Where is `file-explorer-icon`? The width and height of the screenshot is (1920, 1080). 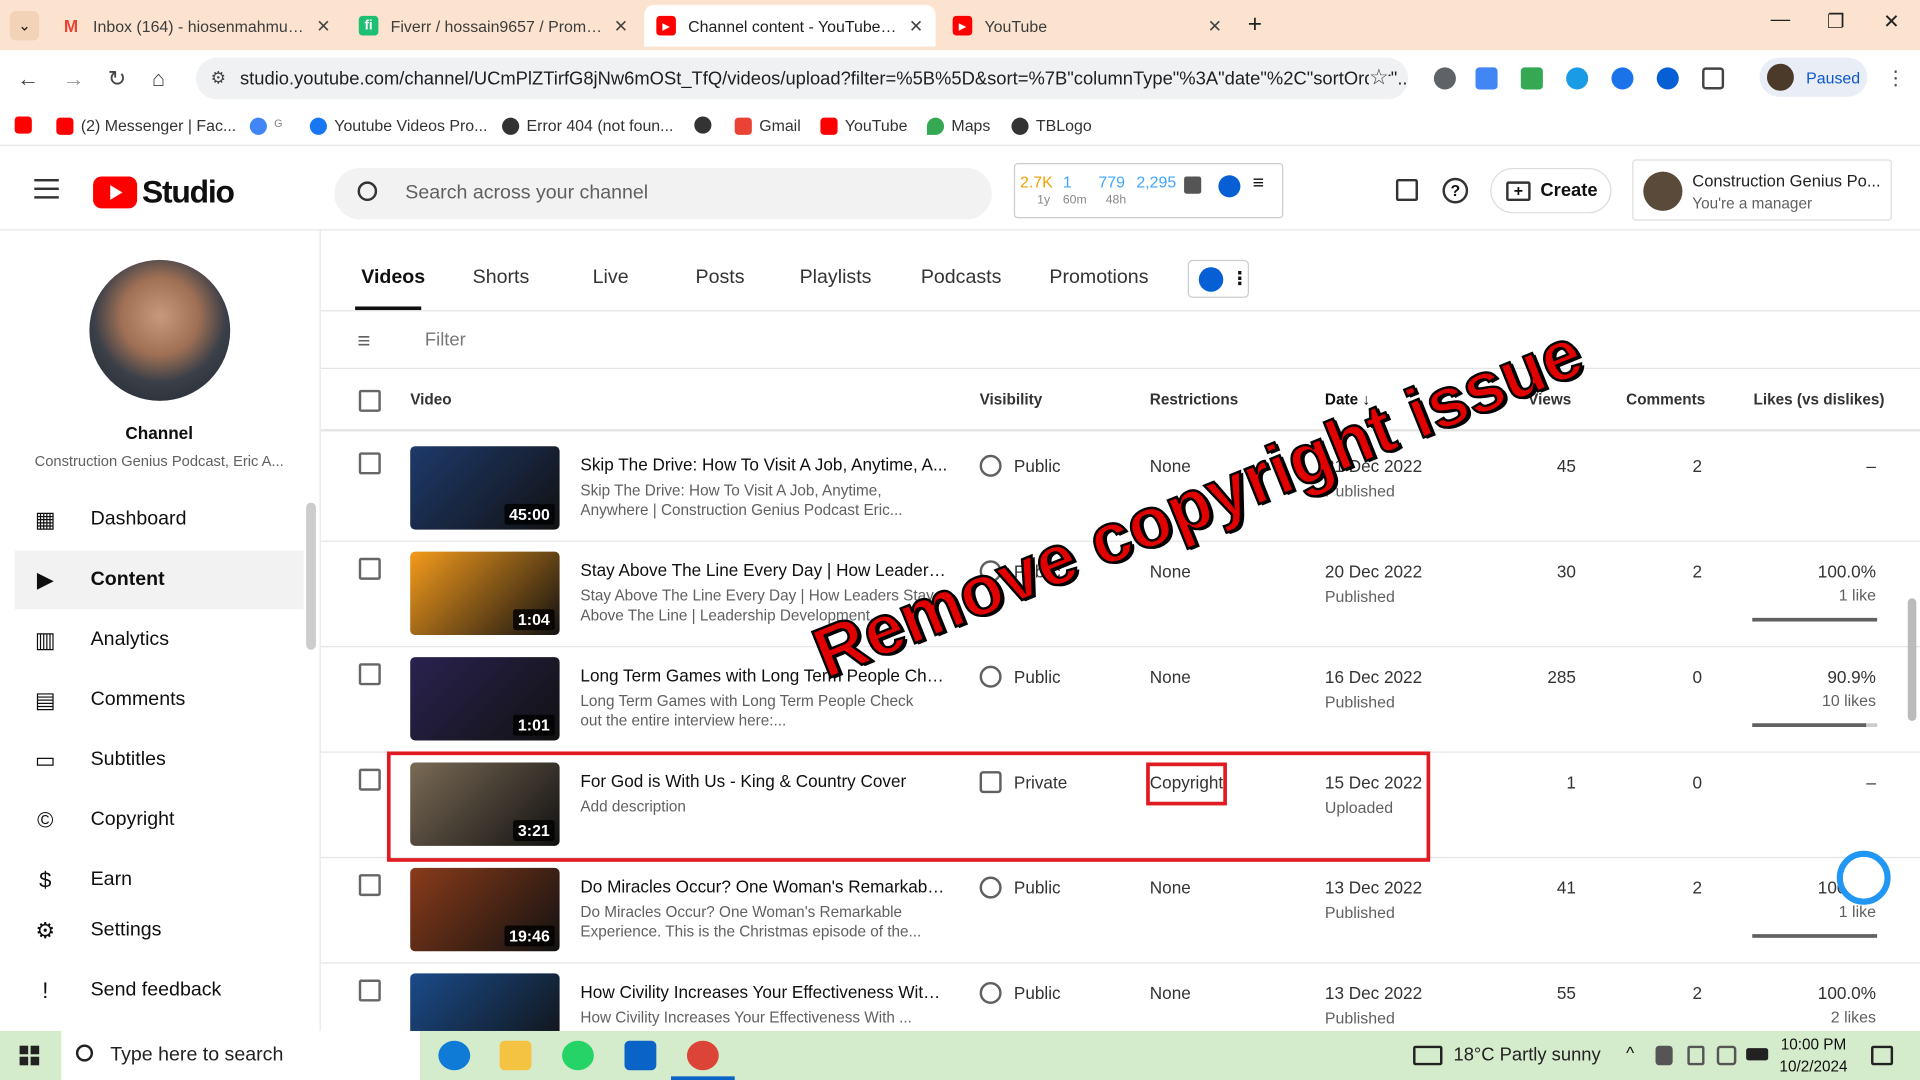
file-explorer-icon is located at coordinates (515, 1055).